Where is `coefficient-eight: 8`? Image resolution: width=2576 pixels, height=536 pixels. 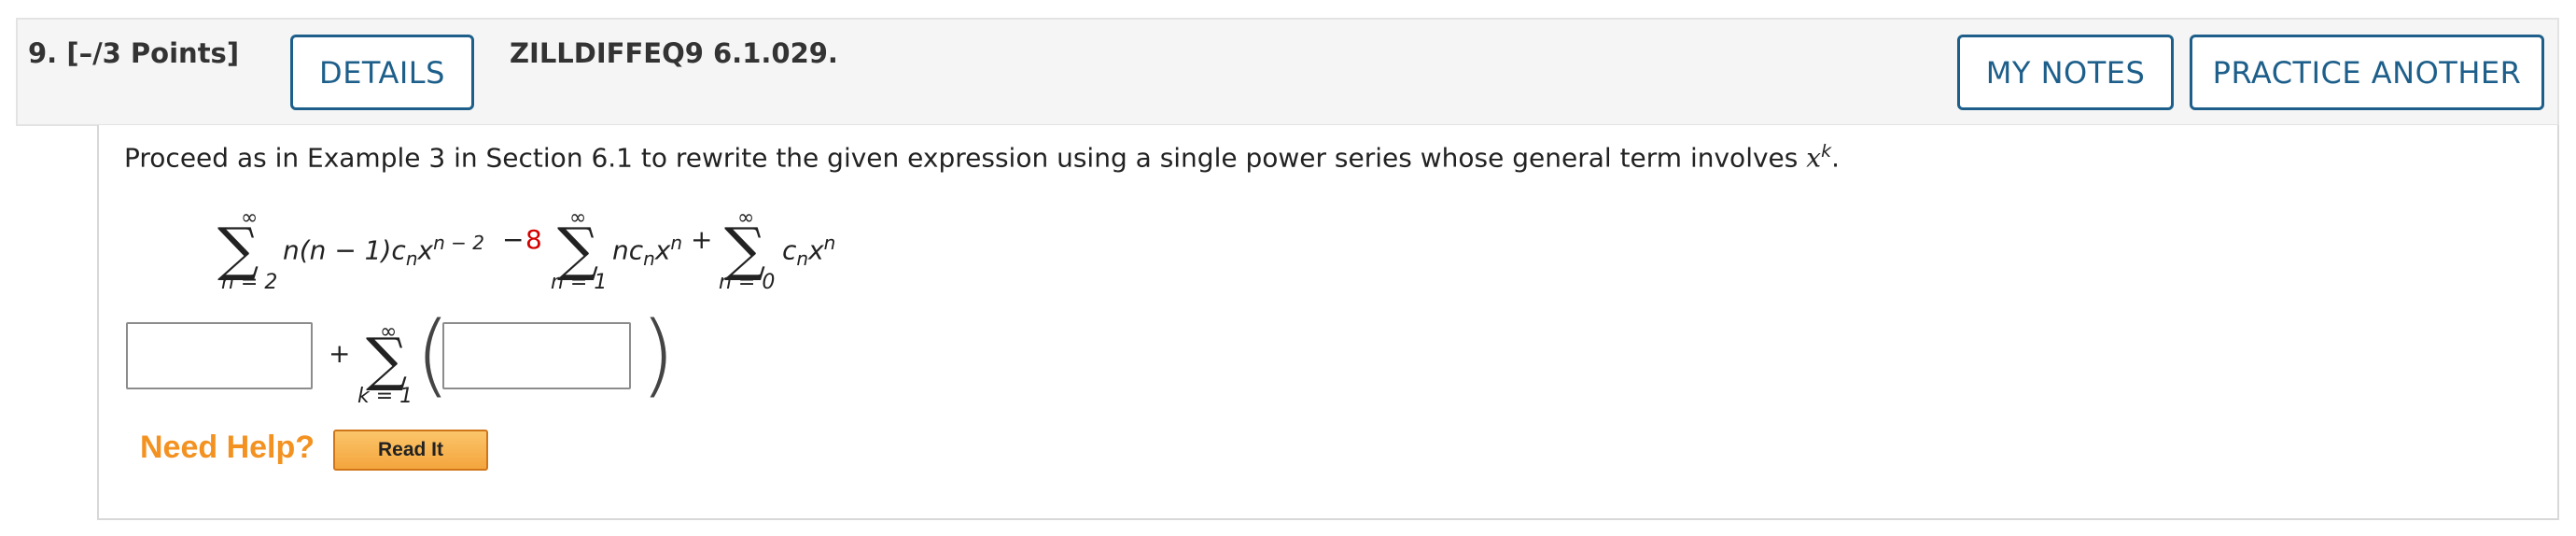
coefficient-eight: 8 is located at coordinates (533, 239).